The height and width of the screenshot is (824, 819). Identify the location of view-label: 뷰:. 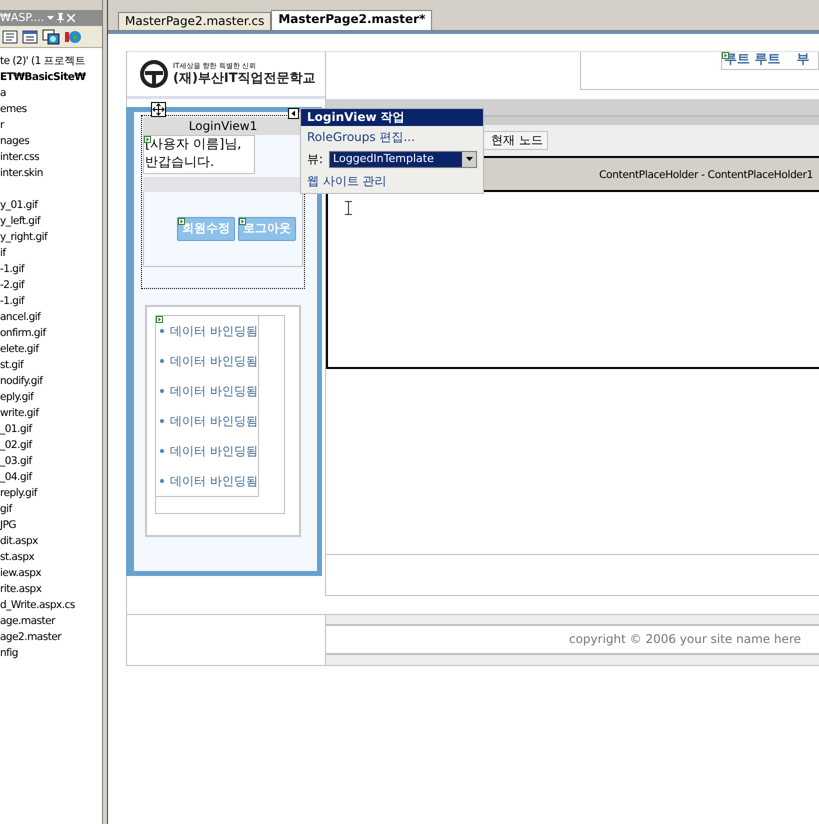
(315, 159).